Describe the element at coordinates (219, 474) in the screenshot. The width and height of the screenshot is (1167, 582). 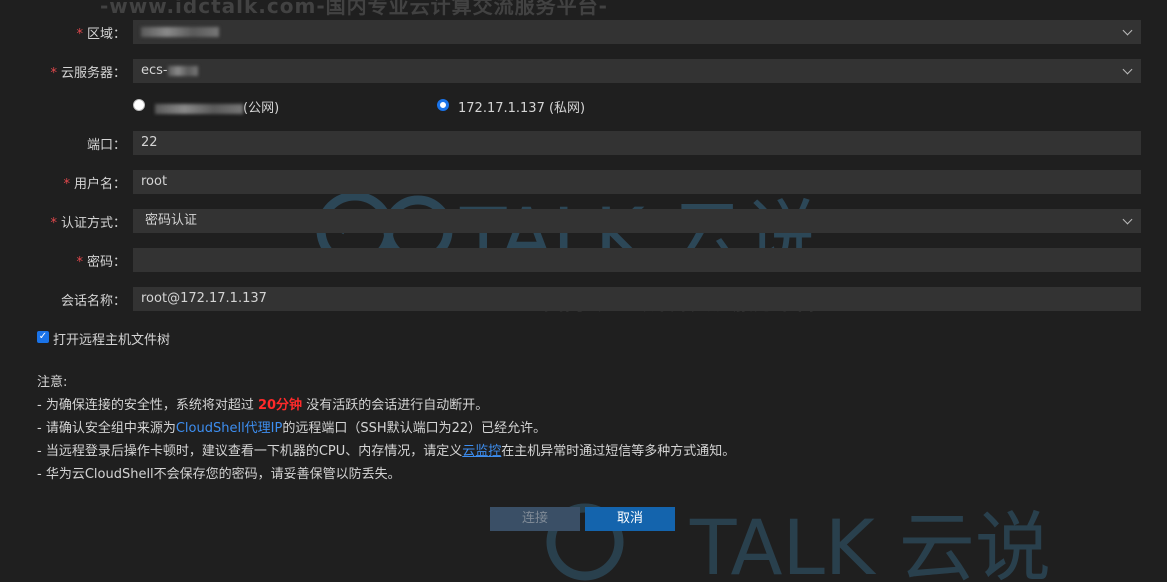
I see `note-line-4: - 华为云CloudShell不会保存您的密码，请妥善保管以防丢失。` at that location.